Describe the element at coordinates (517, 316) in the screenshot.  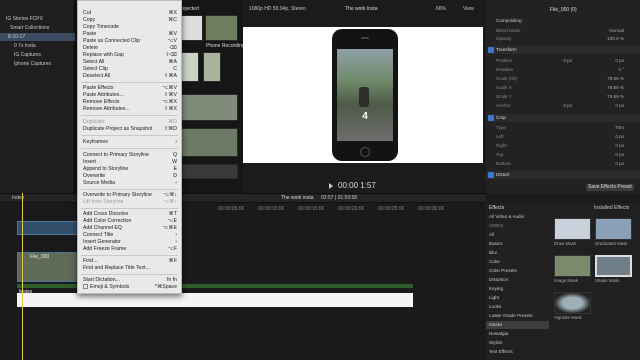
I see `effects-category: Luster Grade Presets` at that location.